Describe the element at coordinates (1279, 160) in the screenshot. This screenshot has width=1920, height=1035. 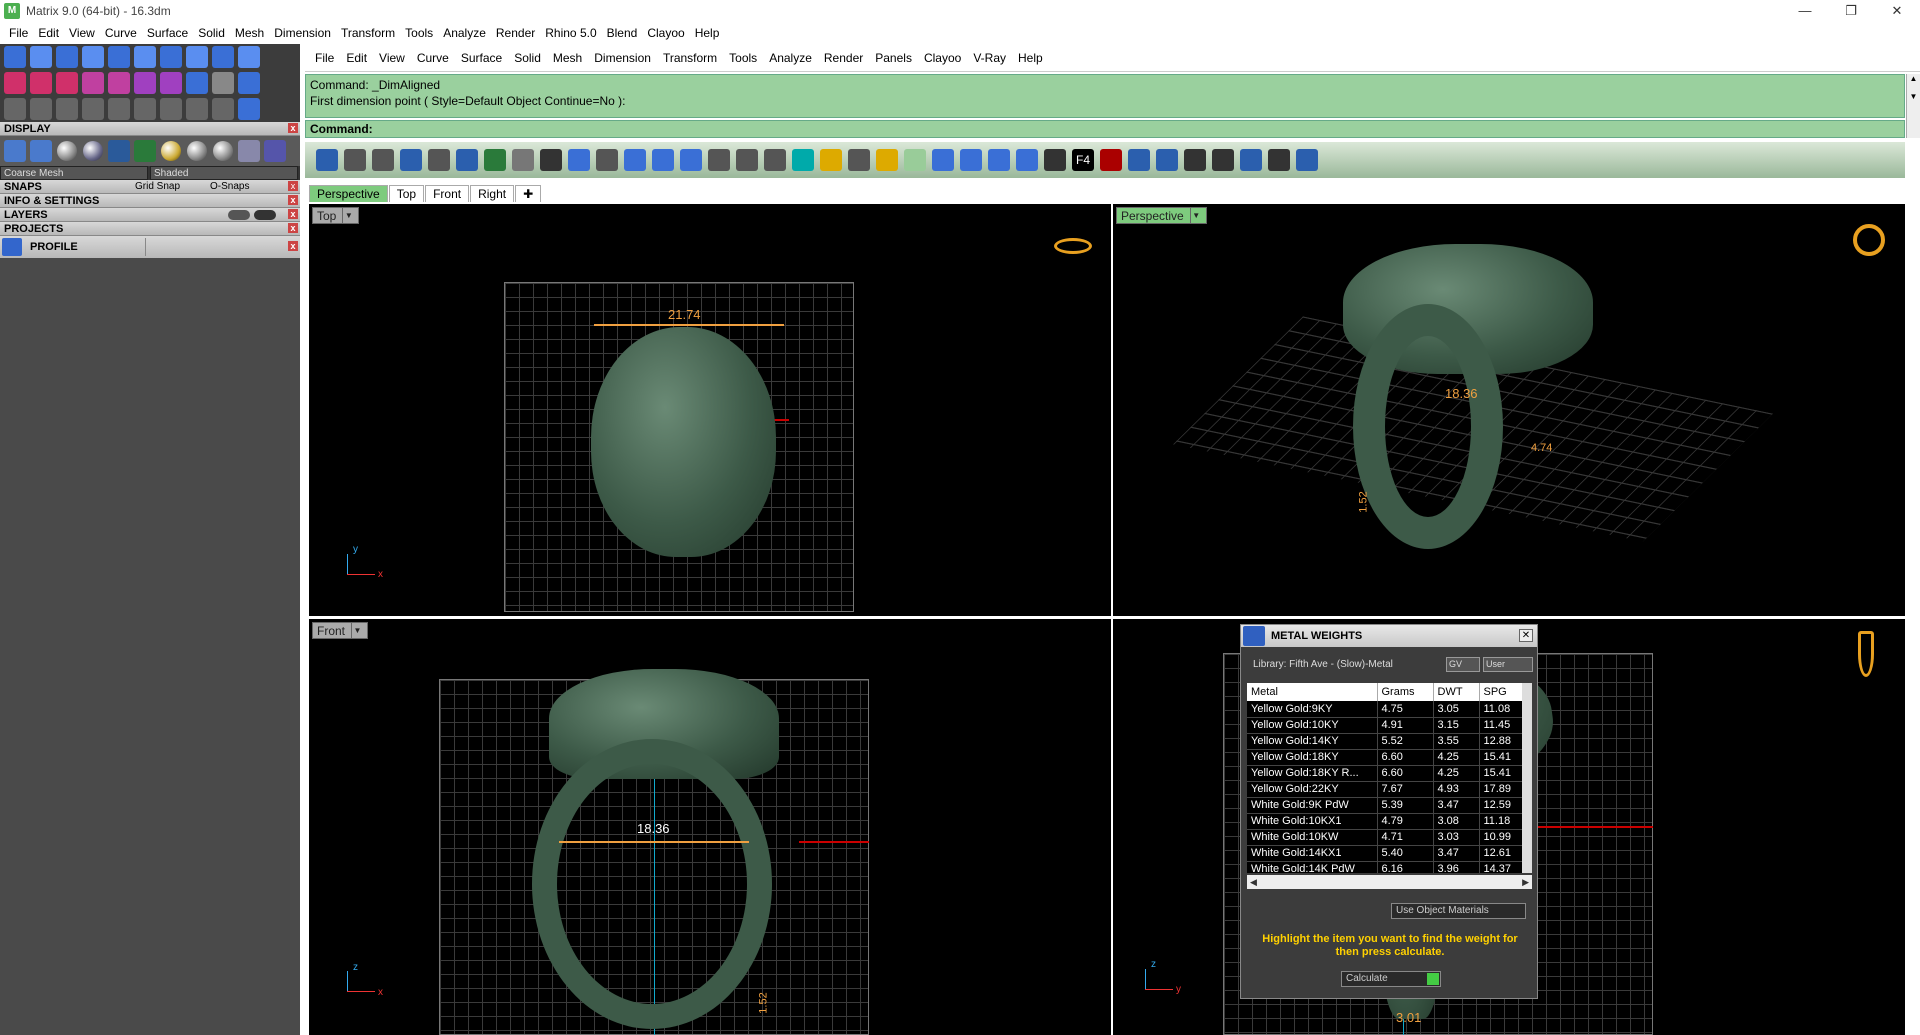
I see `history-icon` at that location.